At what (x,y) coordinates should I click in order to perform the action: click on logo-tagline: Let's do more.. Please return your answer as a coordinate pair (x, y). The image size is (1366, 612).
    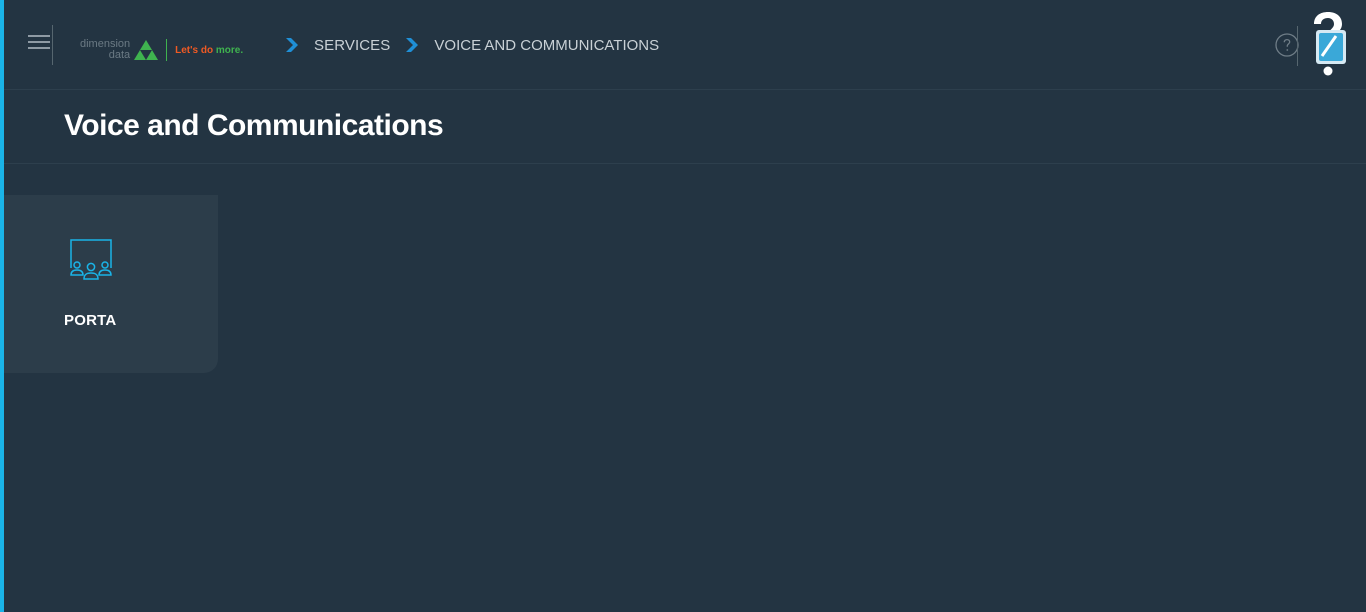
    Looking at the image, I should click on (209, 50).